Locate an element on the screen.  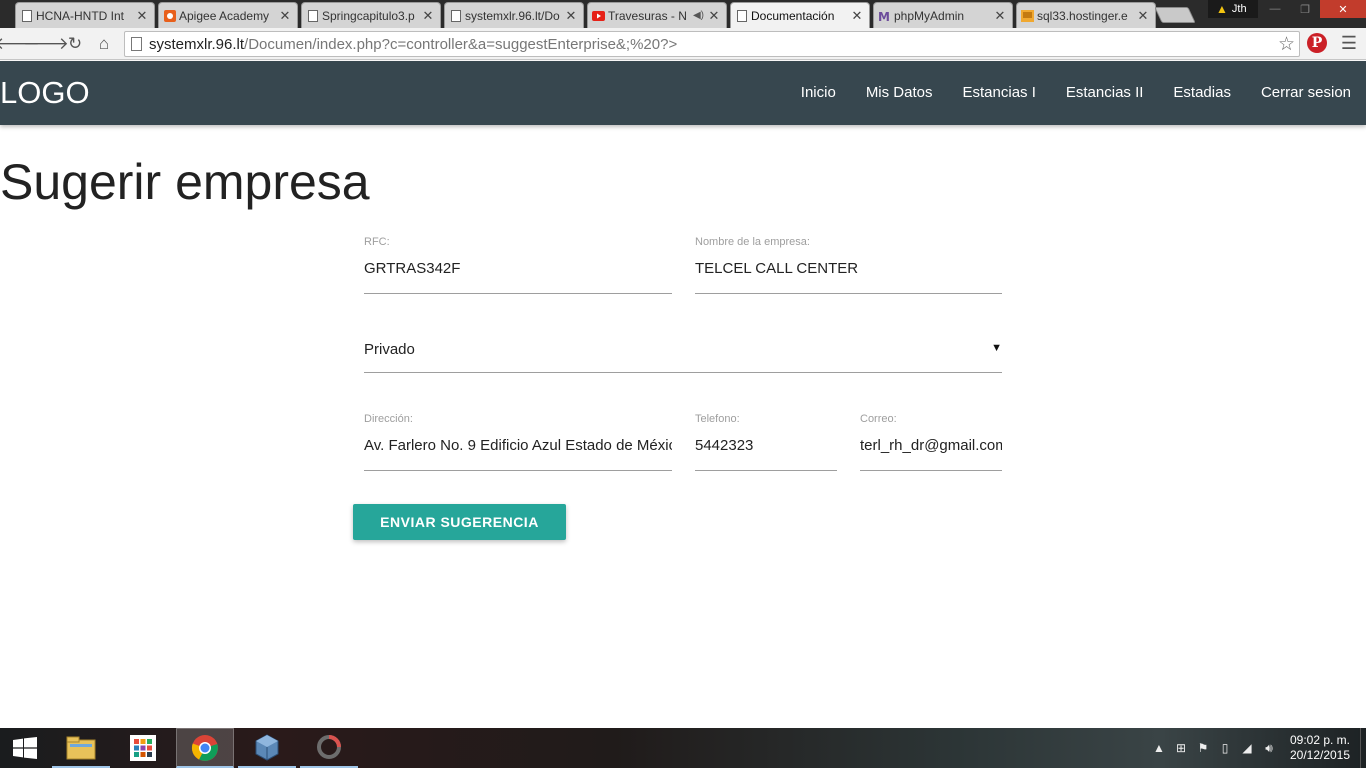
chrome-menu-icon: ☰ is located at coordinates (1349, 43).